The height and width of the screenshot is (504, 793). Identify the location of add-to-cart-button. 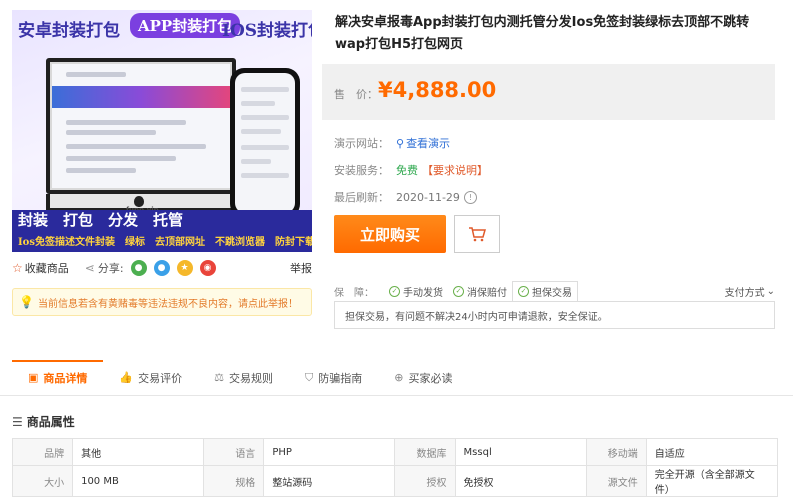
(477, 234).